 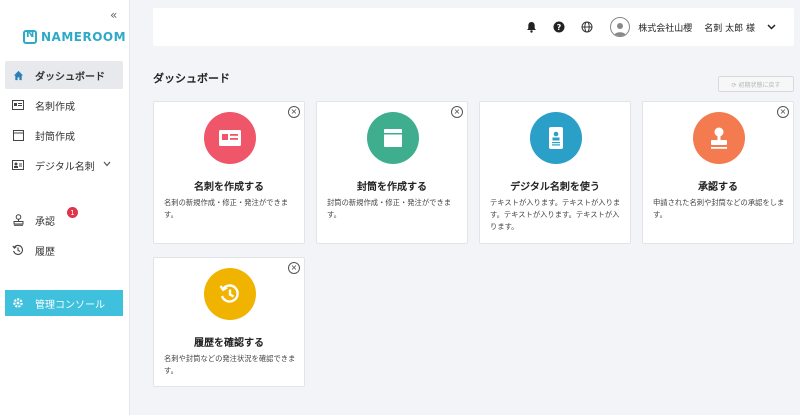 What do you see at coordinates (229, 322) in the screenshot?
I see `card-check-history: × 履歴を確認する 名刺や封筒などの発注状況を確認できます。` at bounding box center [229, 322].